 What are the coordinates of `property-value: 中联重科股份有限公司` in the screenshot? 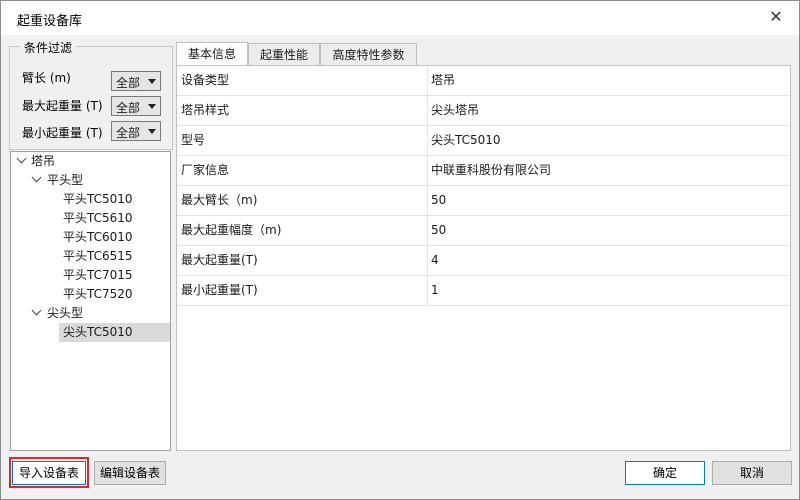 It's located at (491, 170).